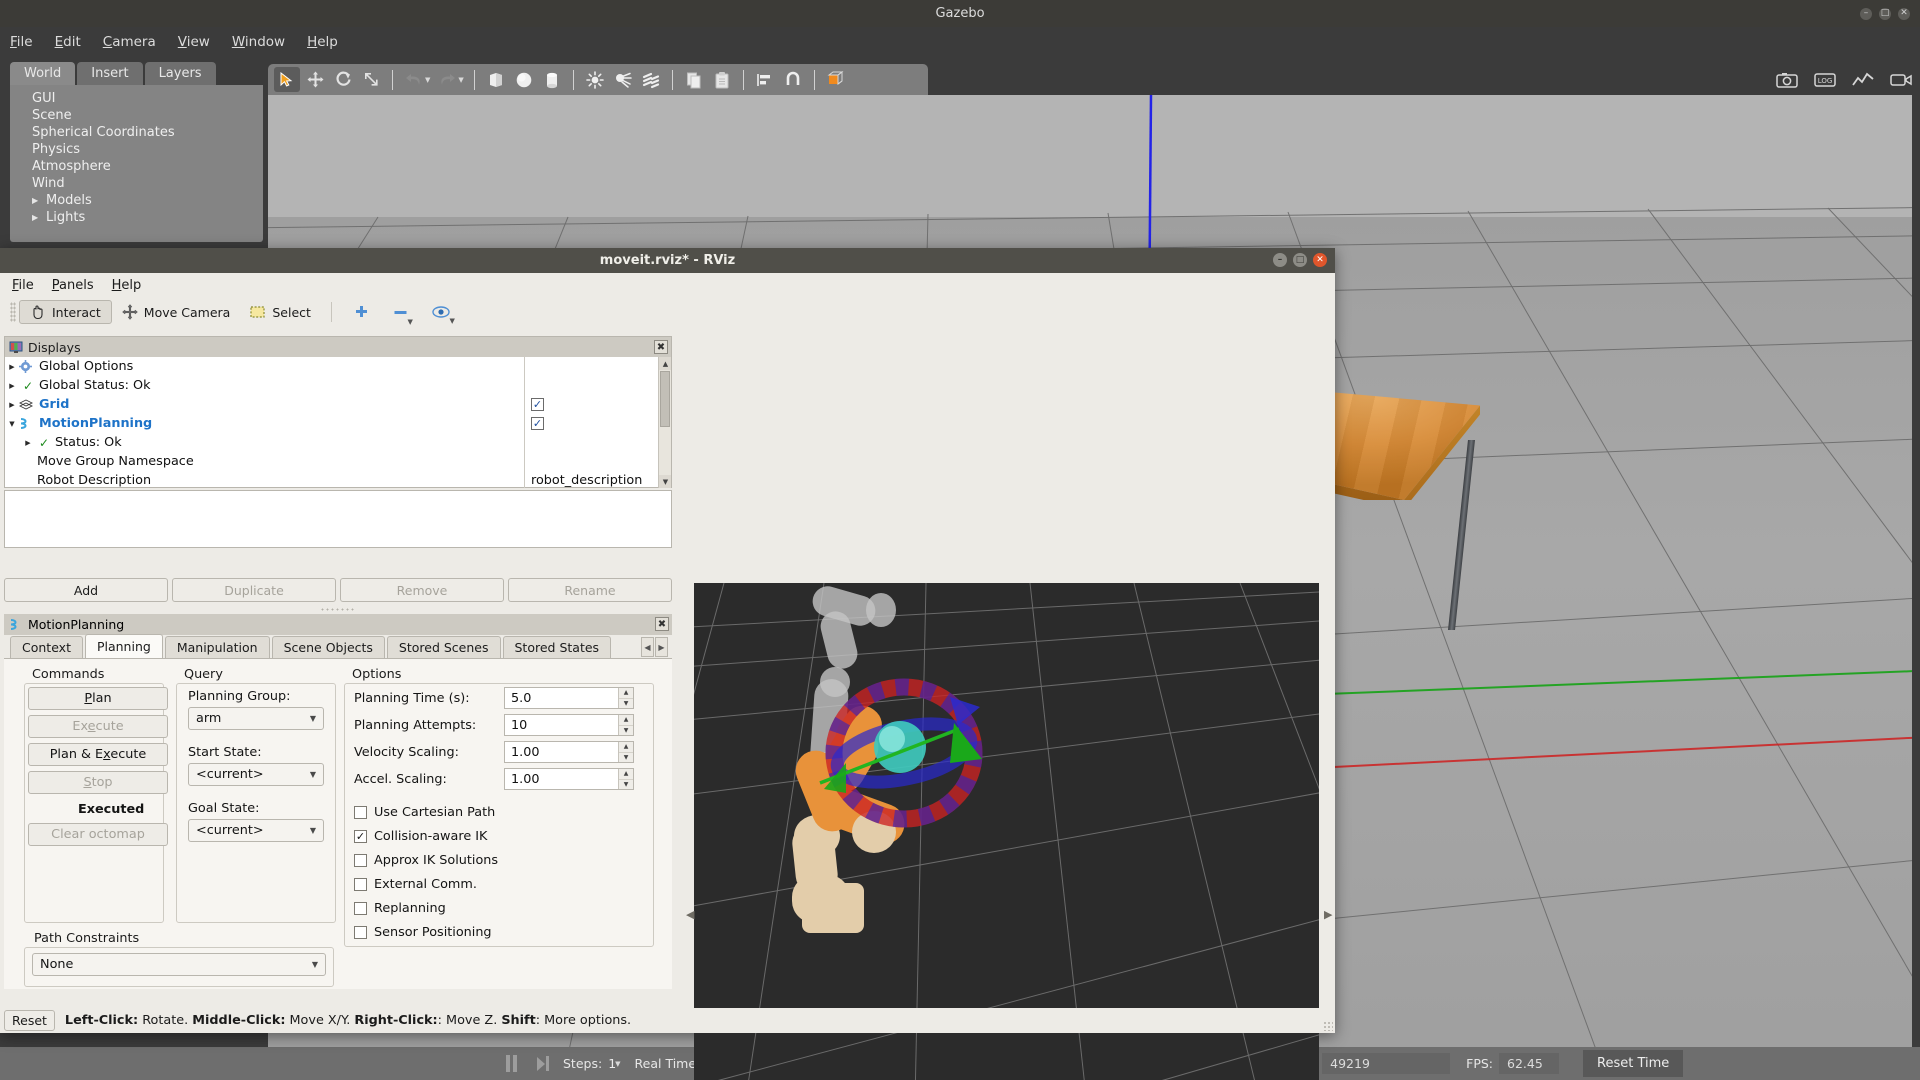  I want to click on gazebo-maximize-button: □, so click(1885, 13).